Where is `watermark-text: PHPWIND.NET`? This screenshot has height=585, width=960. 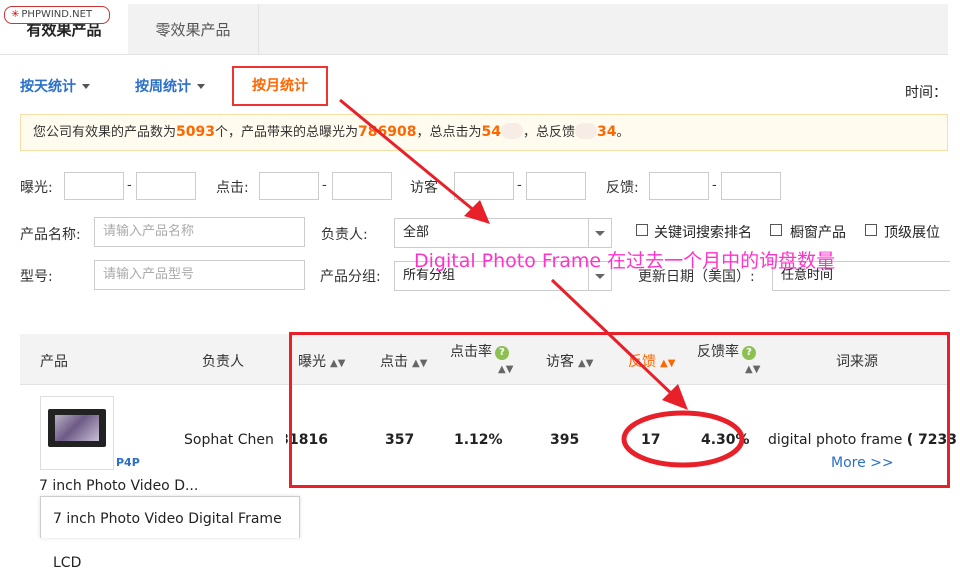 watermark-text: PHPWIND.NET is located at coordinates (57, 14).